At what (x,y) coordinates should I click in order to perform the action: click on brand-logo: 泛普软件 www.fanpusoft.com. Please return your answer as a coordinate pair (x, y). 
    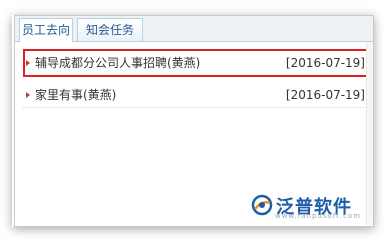
    Looking at the image, I should click on (310, 206).